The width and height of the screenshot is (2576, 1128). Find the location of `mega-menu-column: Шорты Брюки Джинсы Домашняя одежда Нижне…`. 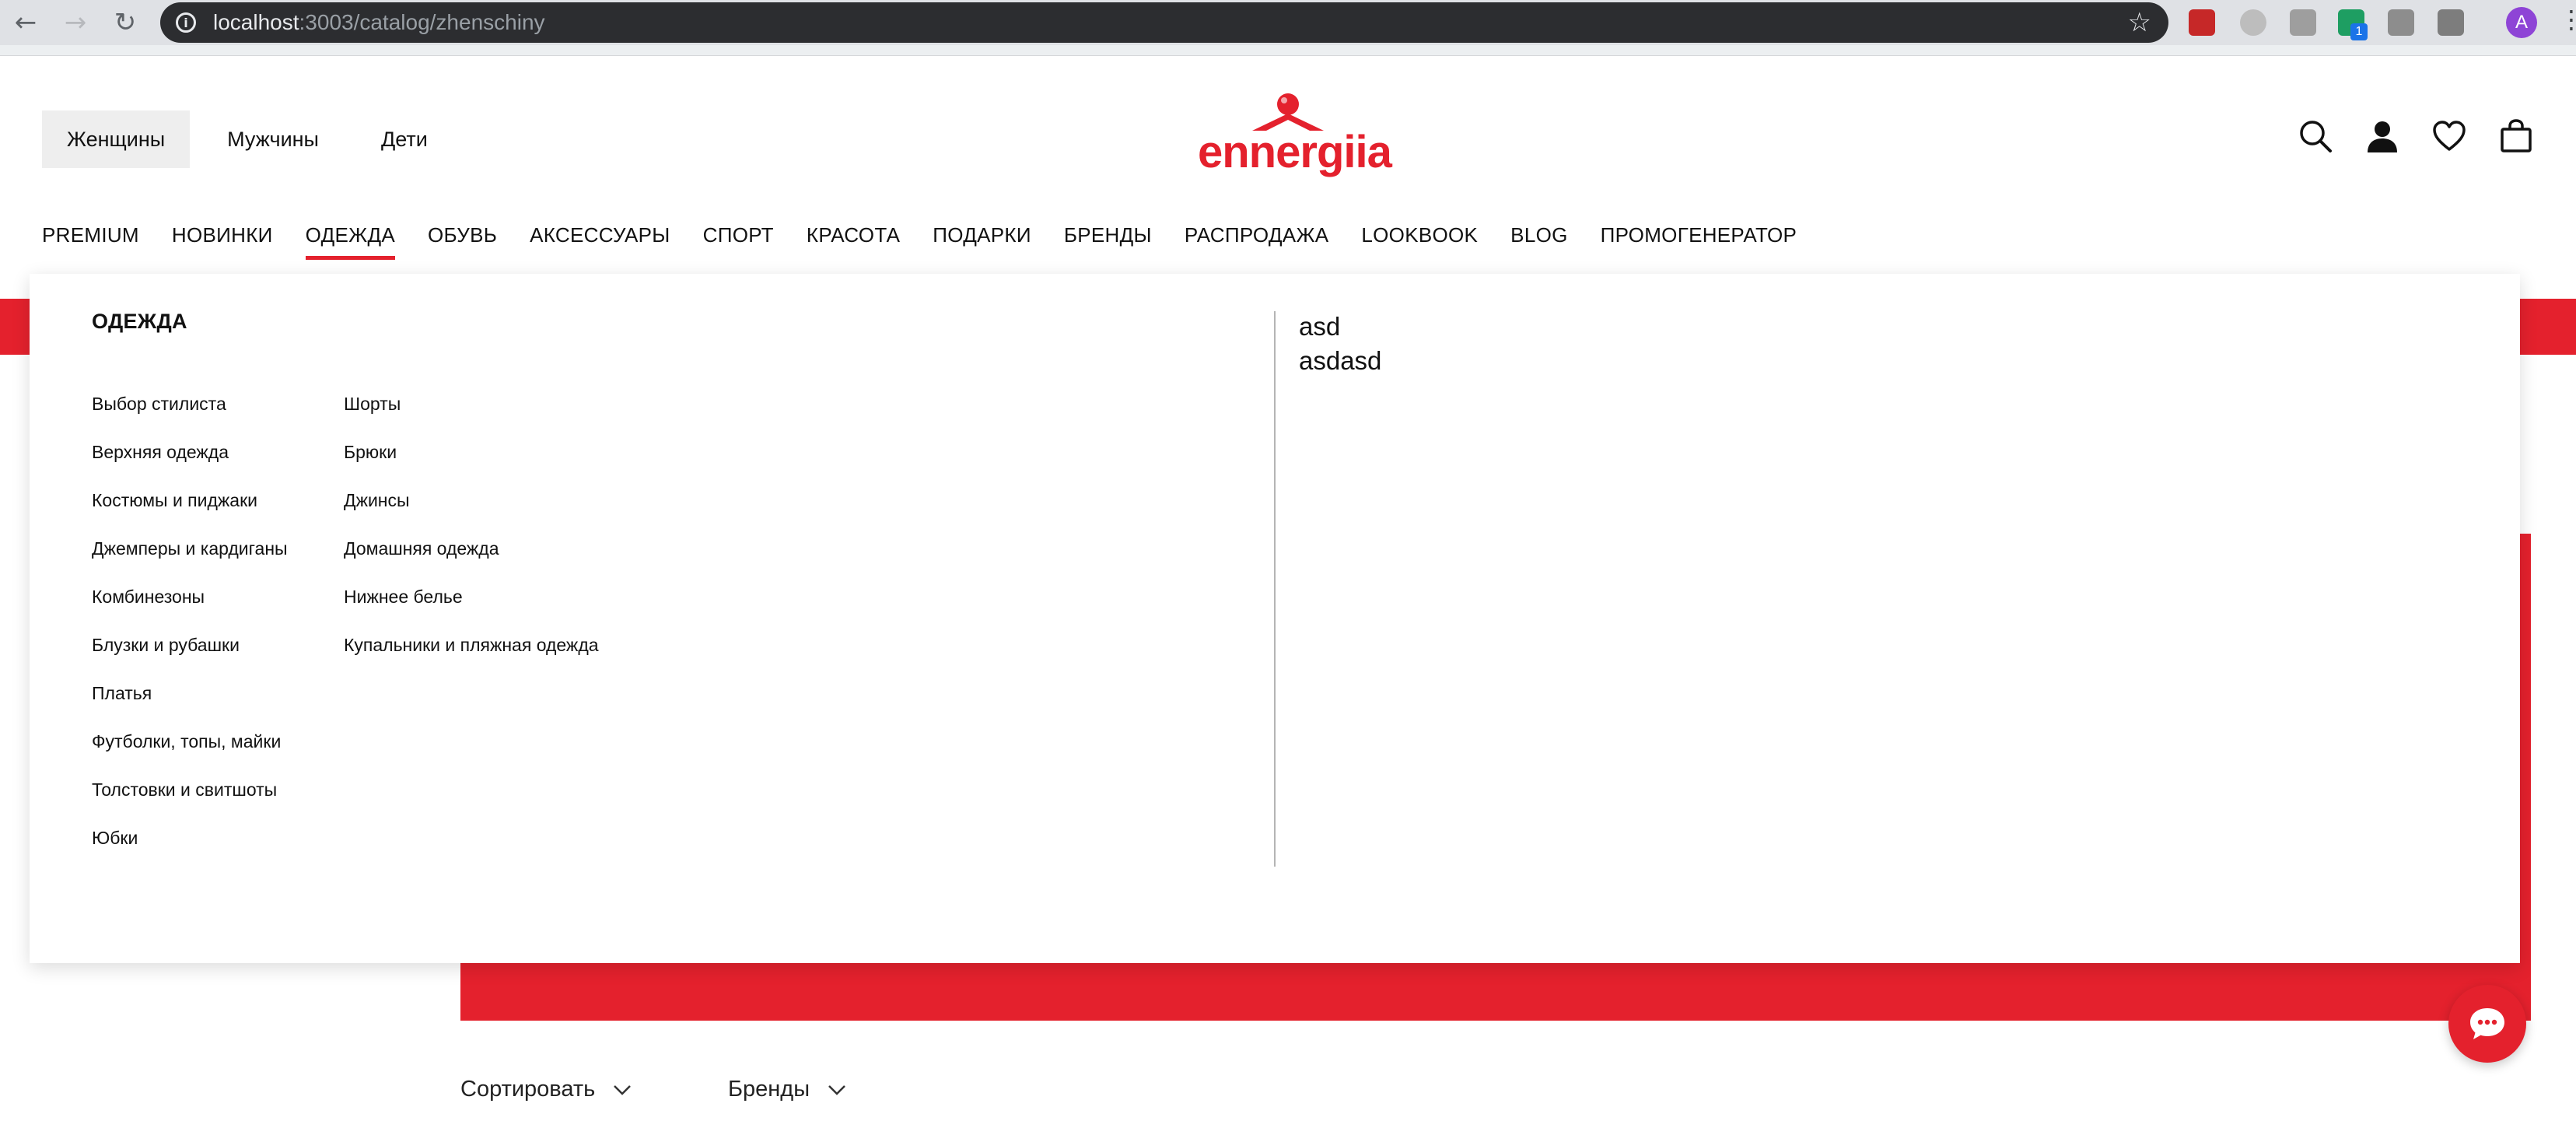

mega-menu-column: Шорты Брюки Джинсы Домашняя одежда Нижне… is located at coordinates (472, 524).